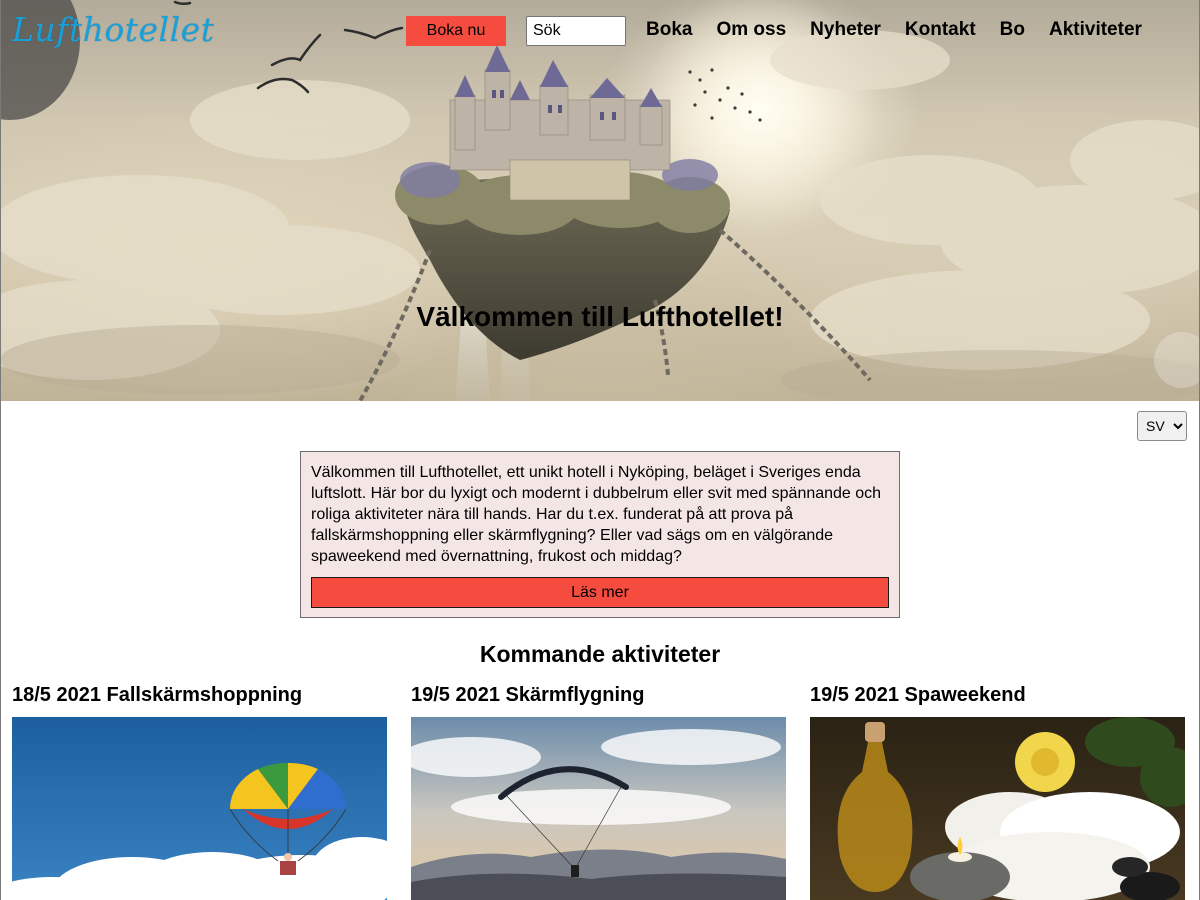 This screenshot has width=1200, height=900. I want to click on activity-card-spa: 19/5 2021 Spaweekend, so click(997, 790).